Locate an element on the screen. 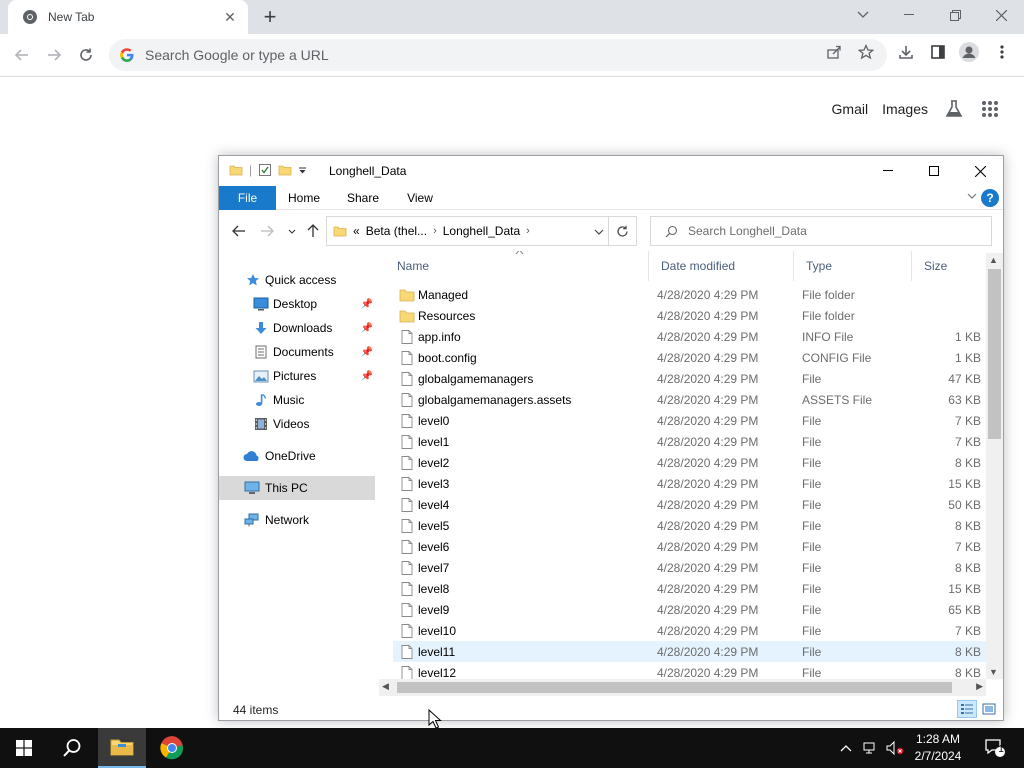 The width and height of the screenshot is (1024, 768). expand-ribbon-chevron-icon is located at coordinates (972, 196).